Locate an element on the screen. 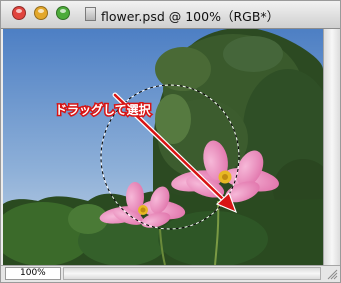  vertical-scrollbar is located at coordinates (331, 147).